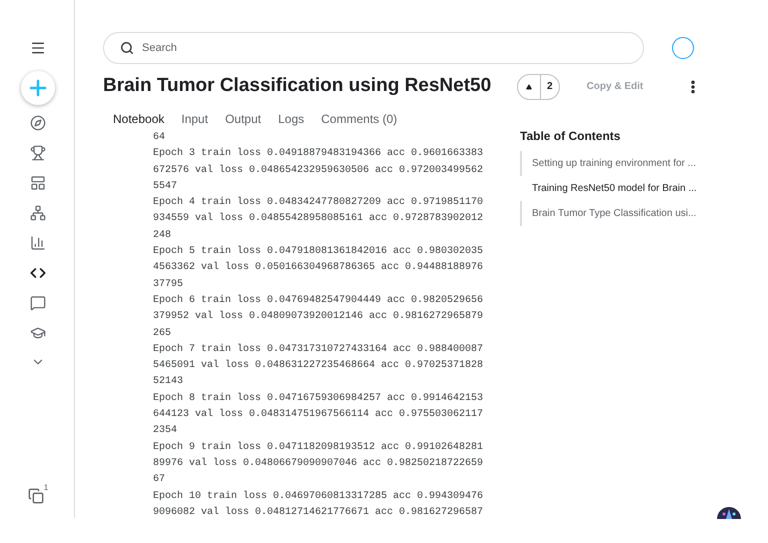 Image resolution: width=768 pixels, height=543 pixels. Describe the element at coordinates (38, 273) in the screenshot. I see `code-icon` at that location.